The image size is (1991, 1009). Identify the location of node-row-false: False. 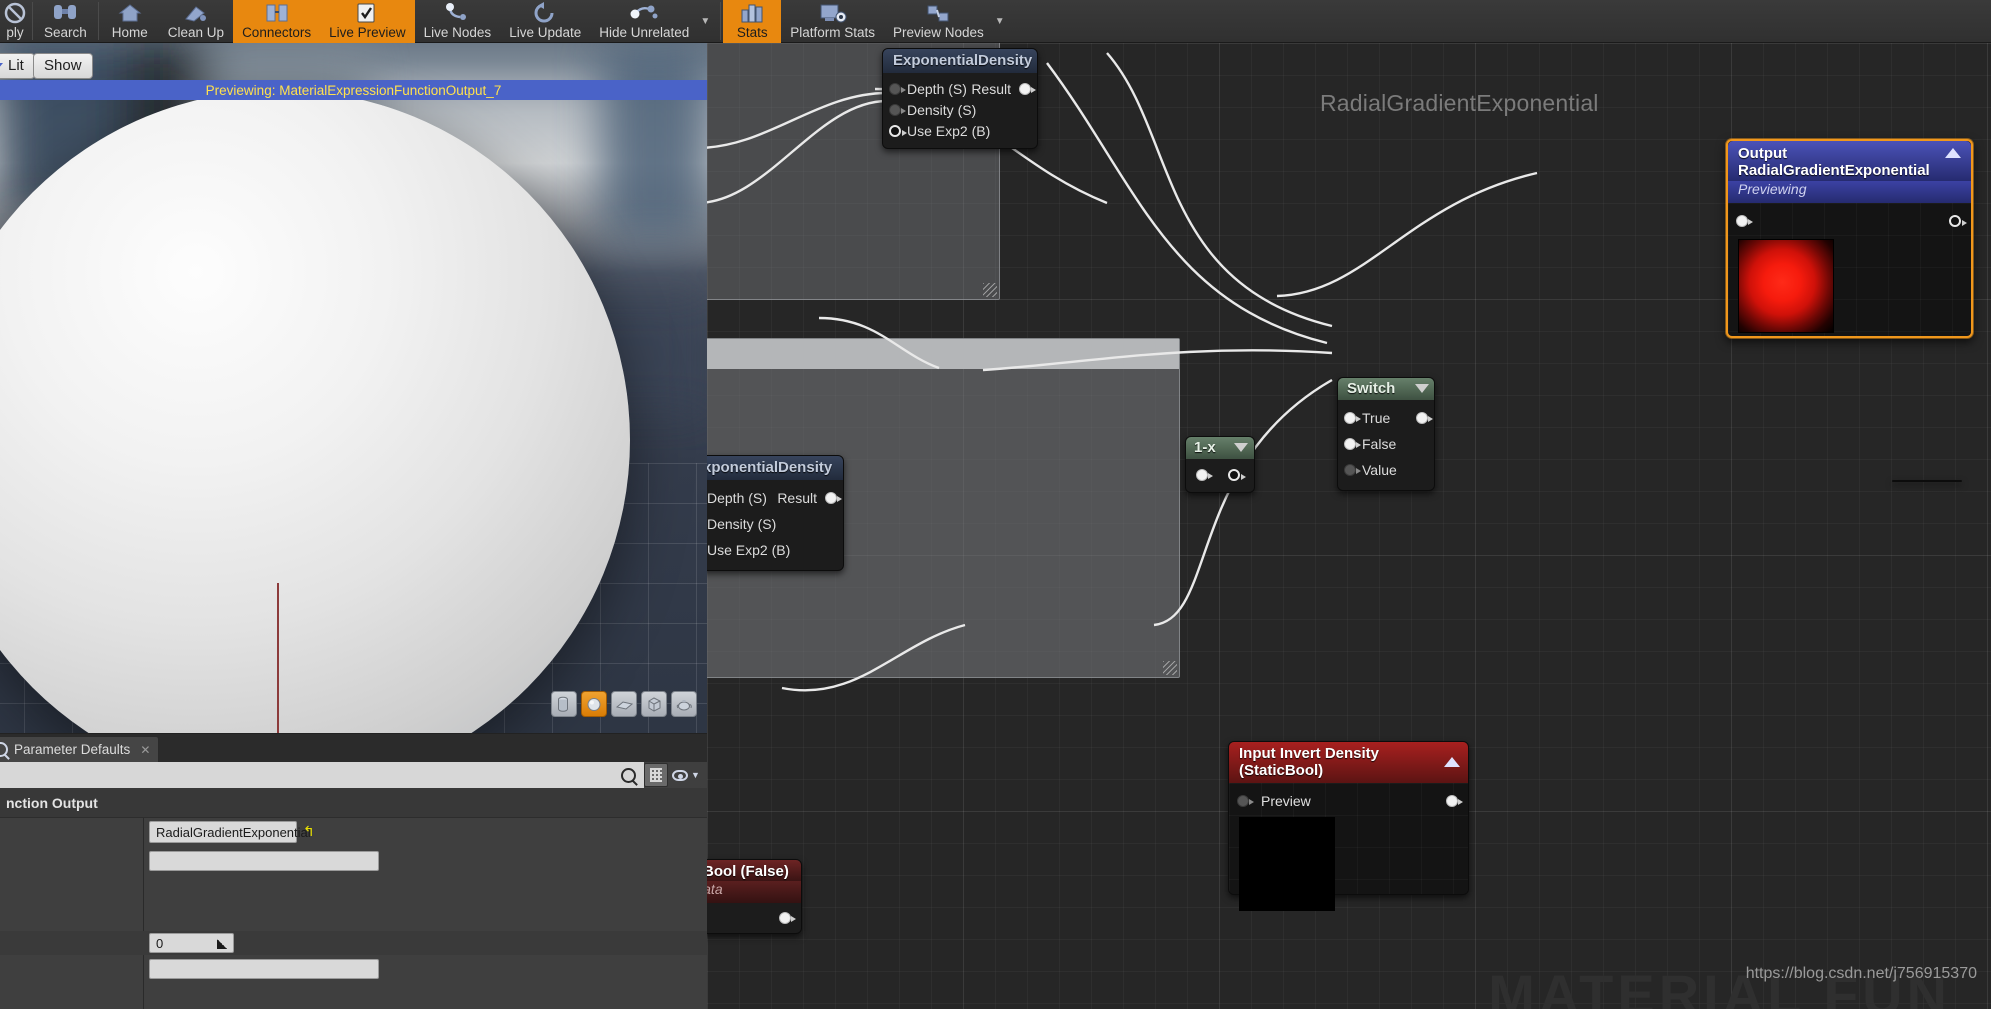
(1386, 444).